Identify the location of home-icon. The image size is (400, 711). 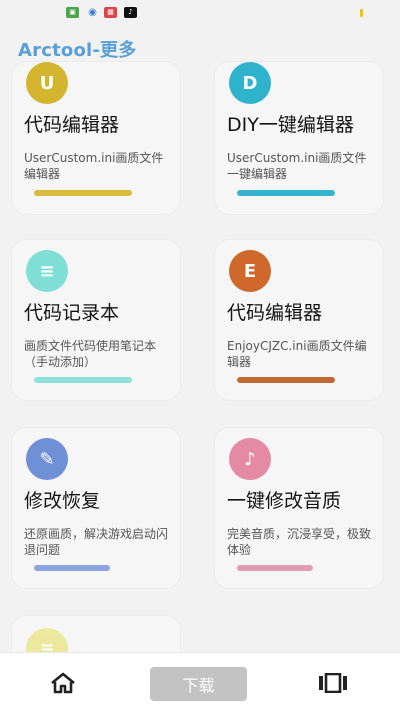
(63, 683).